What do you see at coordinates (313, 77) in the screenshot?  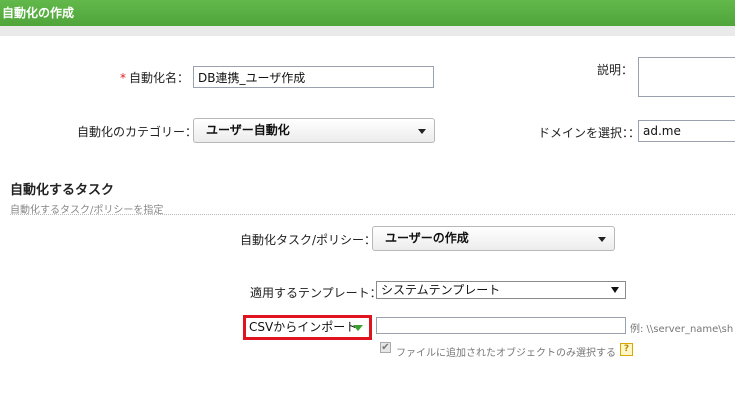 I see `automation-name-input` at bounding box center [313, 77].